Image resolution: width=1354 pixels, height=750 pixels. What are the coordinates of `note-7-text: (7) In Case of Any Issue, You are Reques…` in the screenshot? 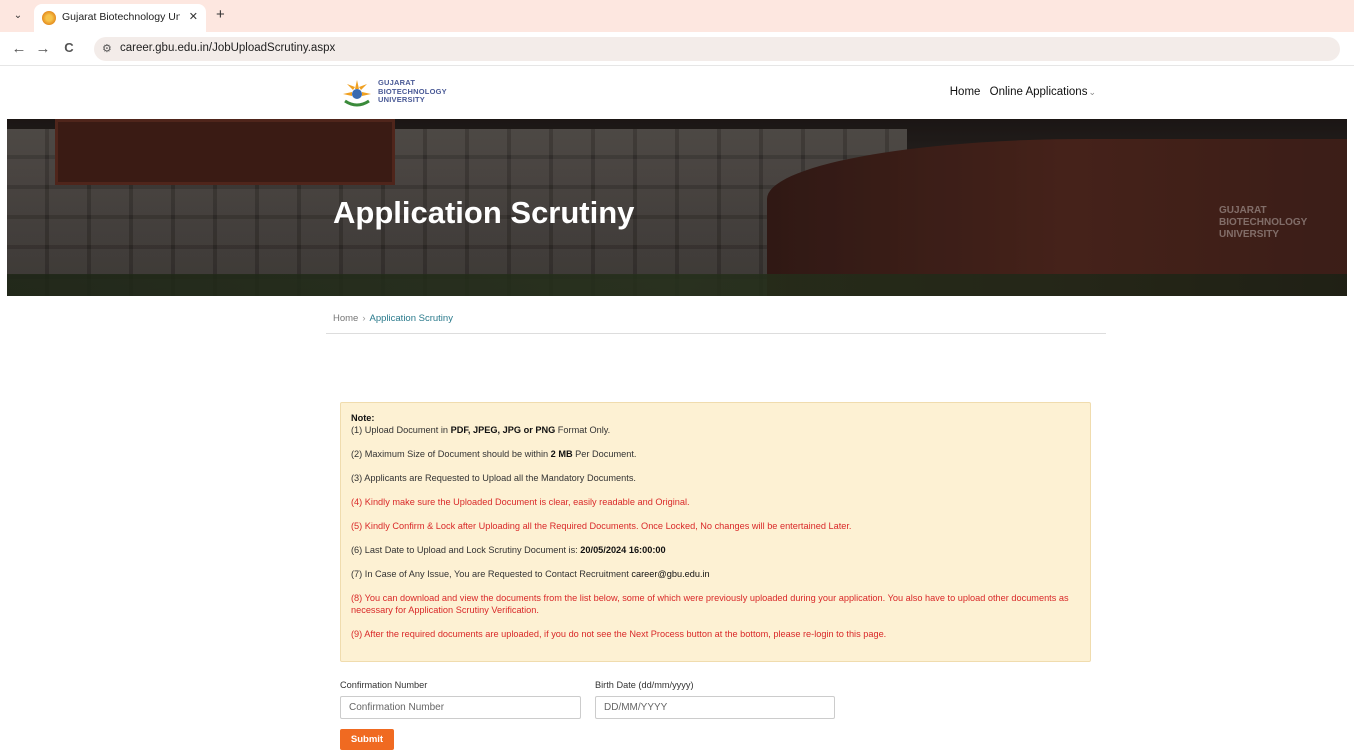 It's located at (491, 574).